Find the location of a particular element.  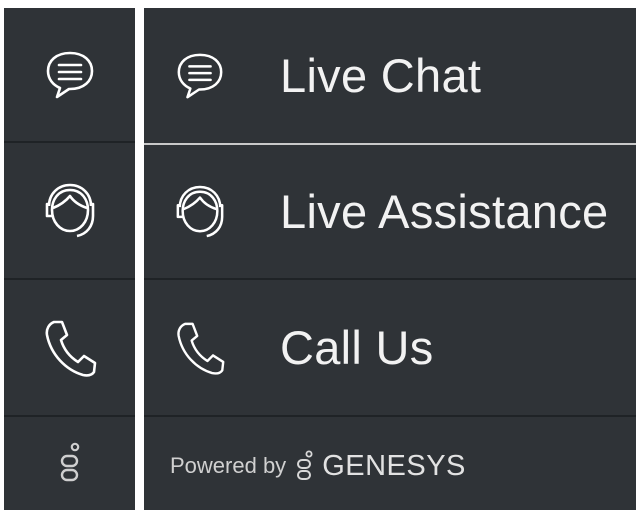

collapsed-genesys-footer is located at coordinates (69, 463).